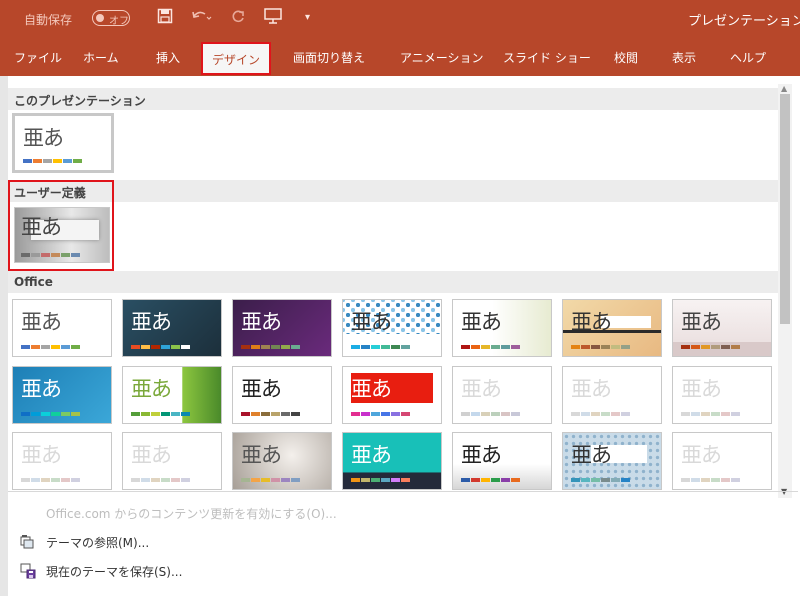  I want to click on gallery-scrollbar: ▲ ▼, so click(785, 291).